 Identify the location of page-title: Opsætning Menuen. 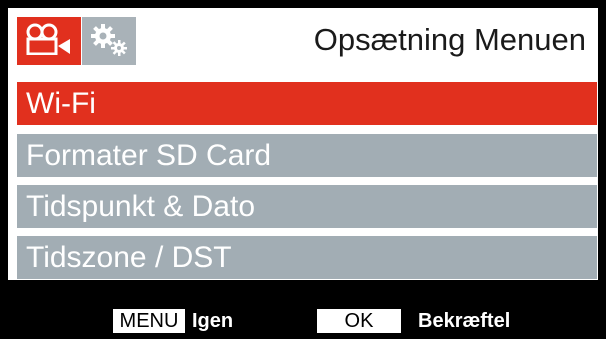
(449, 39).